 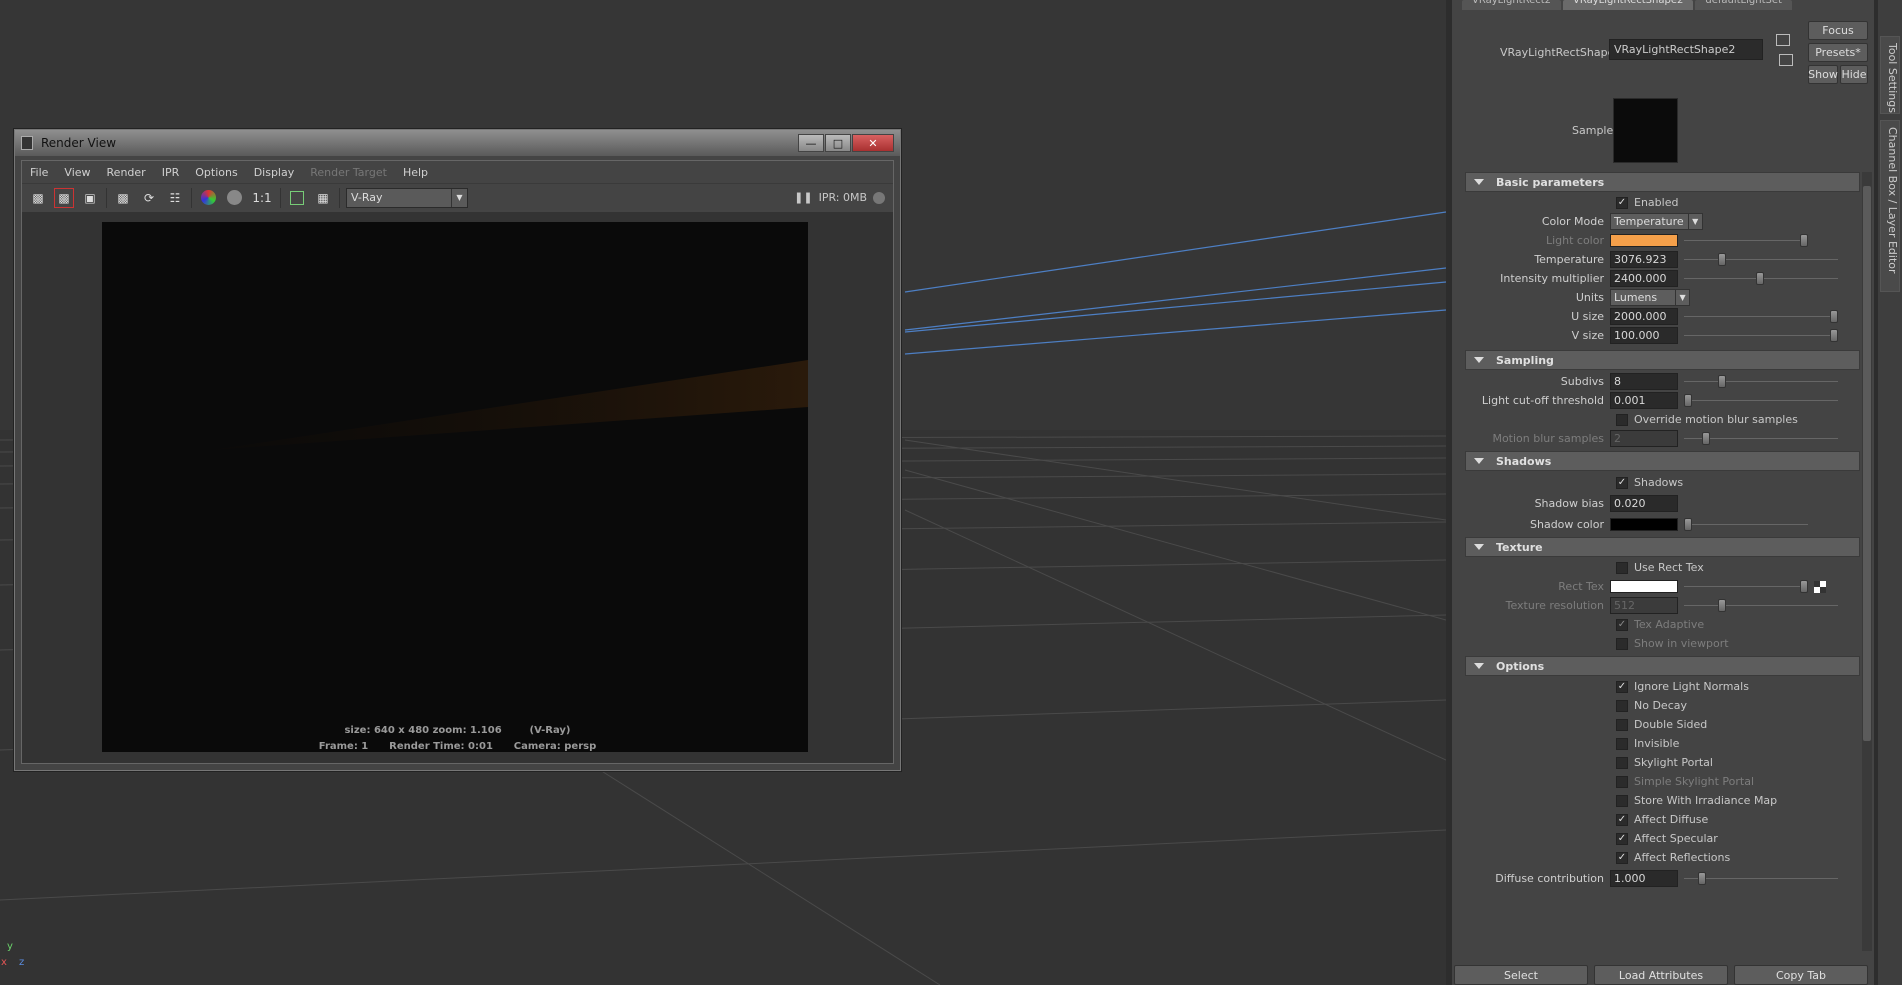 What do you see at coordinates (1521, 975) in the screenshot?
I see `select-button: Select` at bounding box center [1521, 975].